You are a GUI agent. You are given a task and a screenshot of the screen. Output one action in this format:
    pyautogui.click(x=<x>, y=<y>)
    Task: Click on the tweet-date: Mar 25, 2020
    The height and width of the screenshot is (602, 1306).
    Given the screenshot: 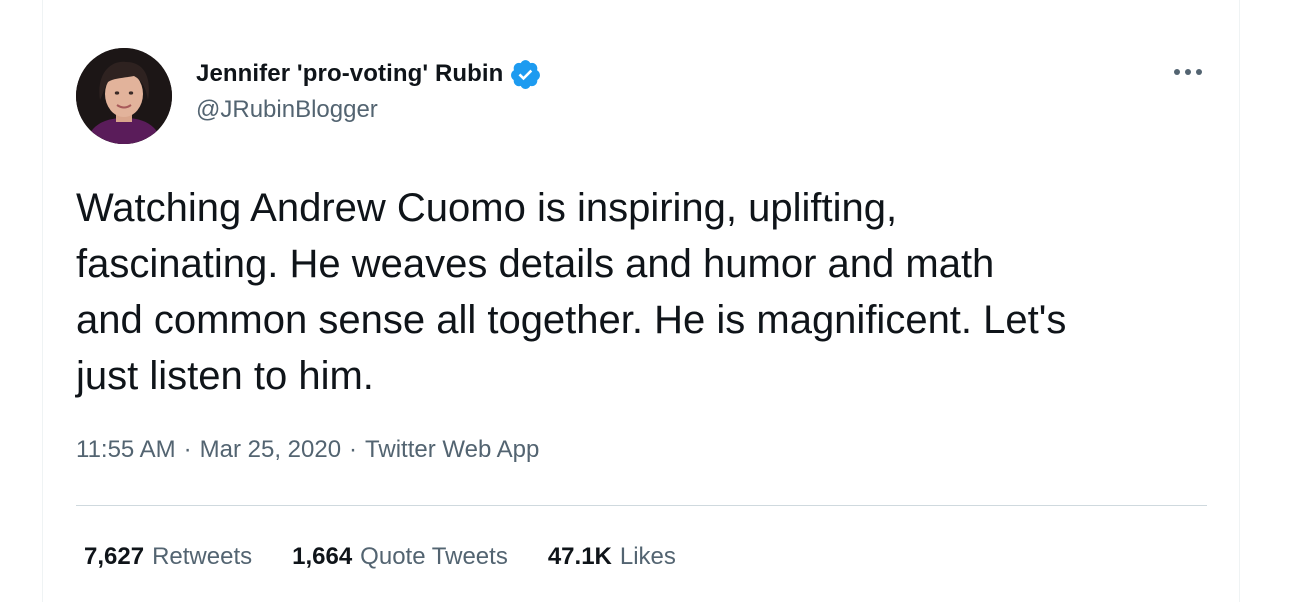 What is the action you would take?
    pyautogui.click(x=270, y=450)
    